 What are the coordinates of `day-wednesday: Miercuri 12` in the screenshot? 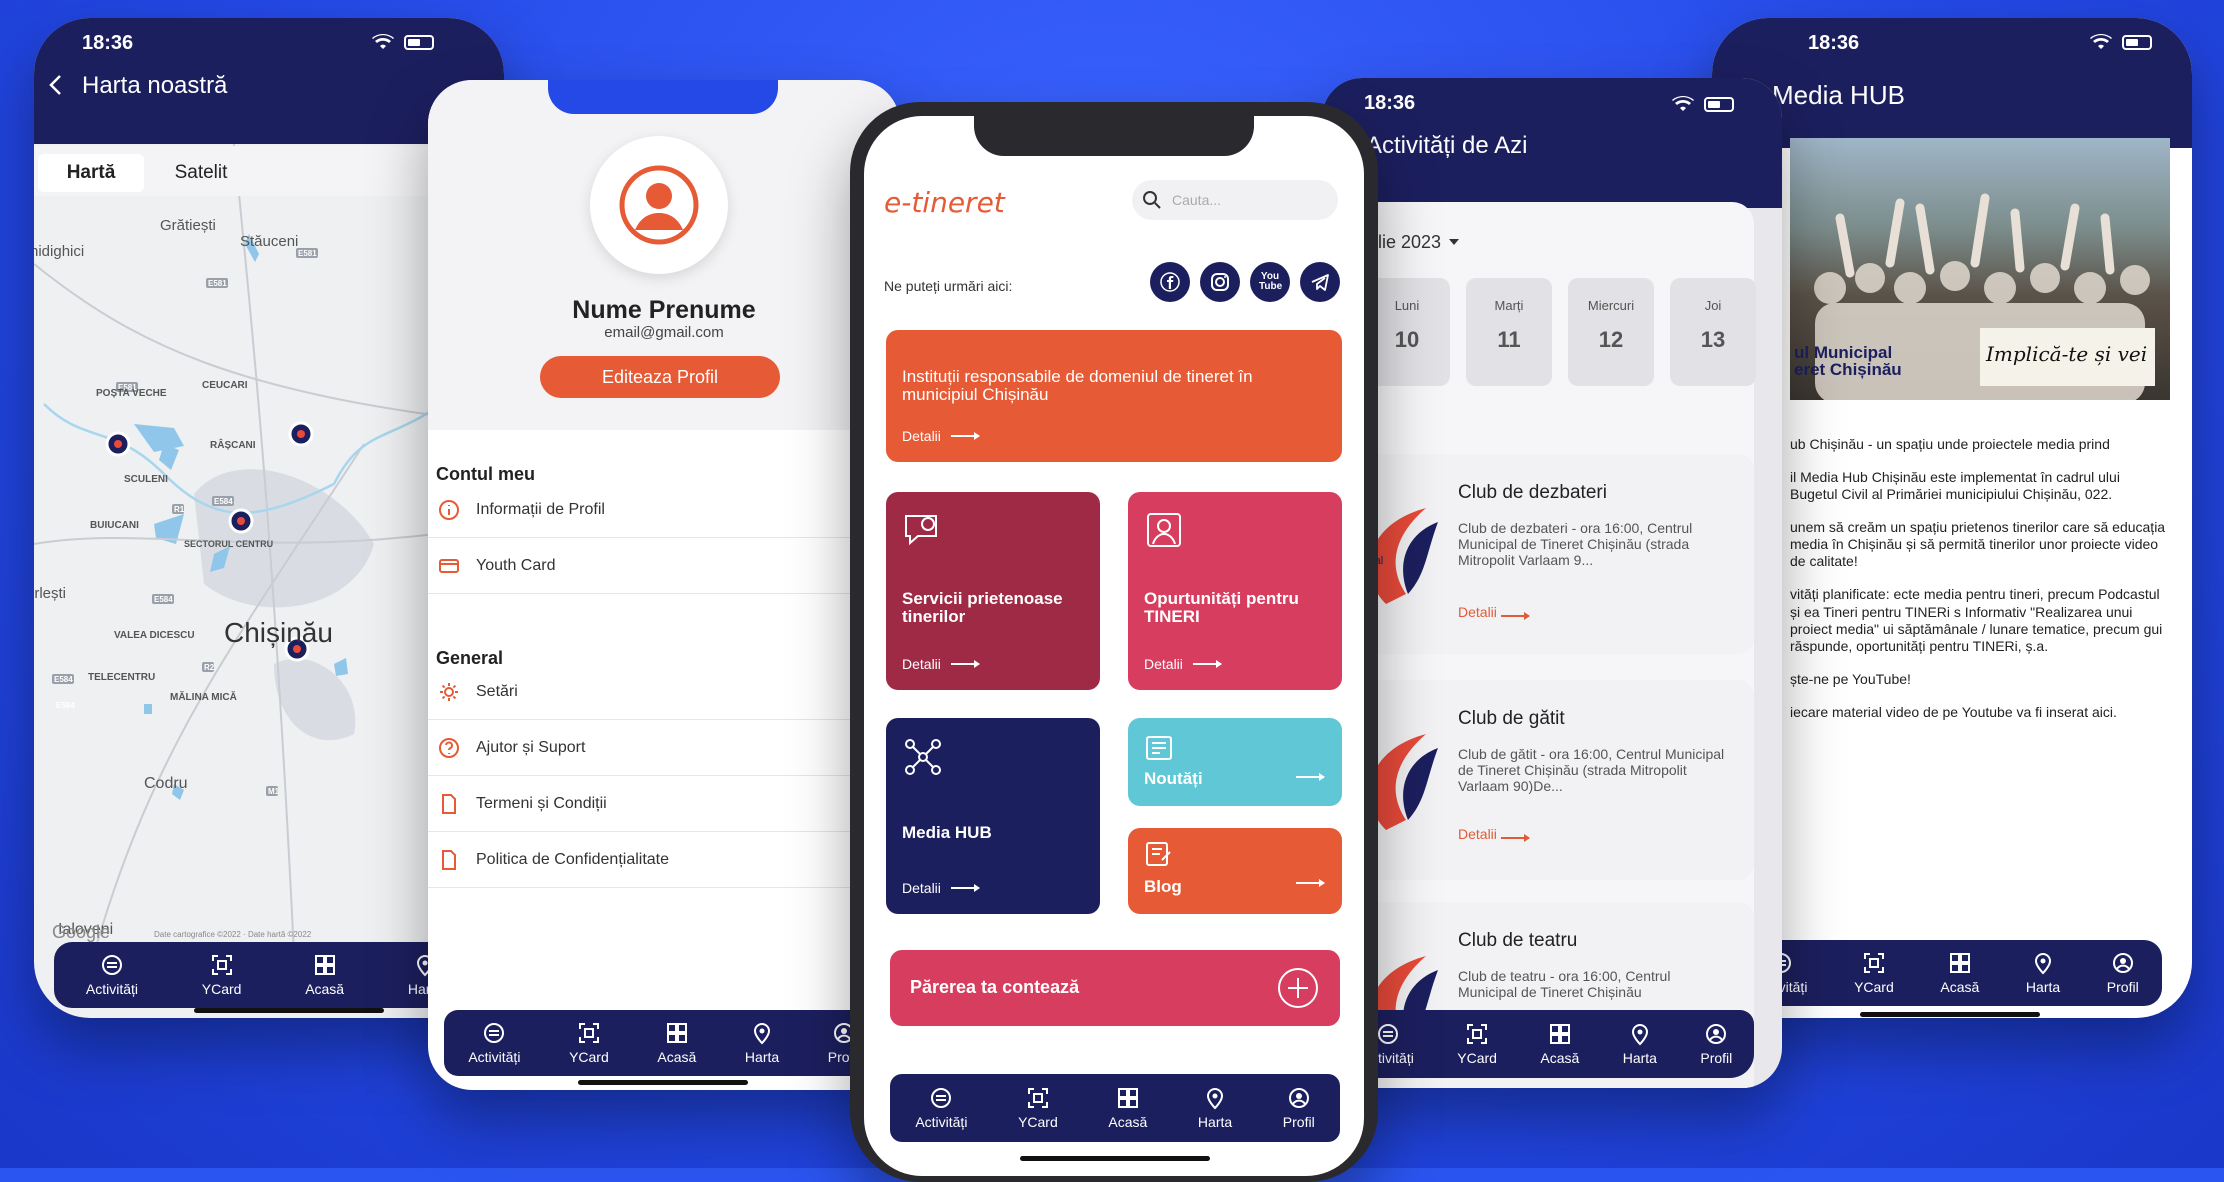 It's located at (1611, 332).